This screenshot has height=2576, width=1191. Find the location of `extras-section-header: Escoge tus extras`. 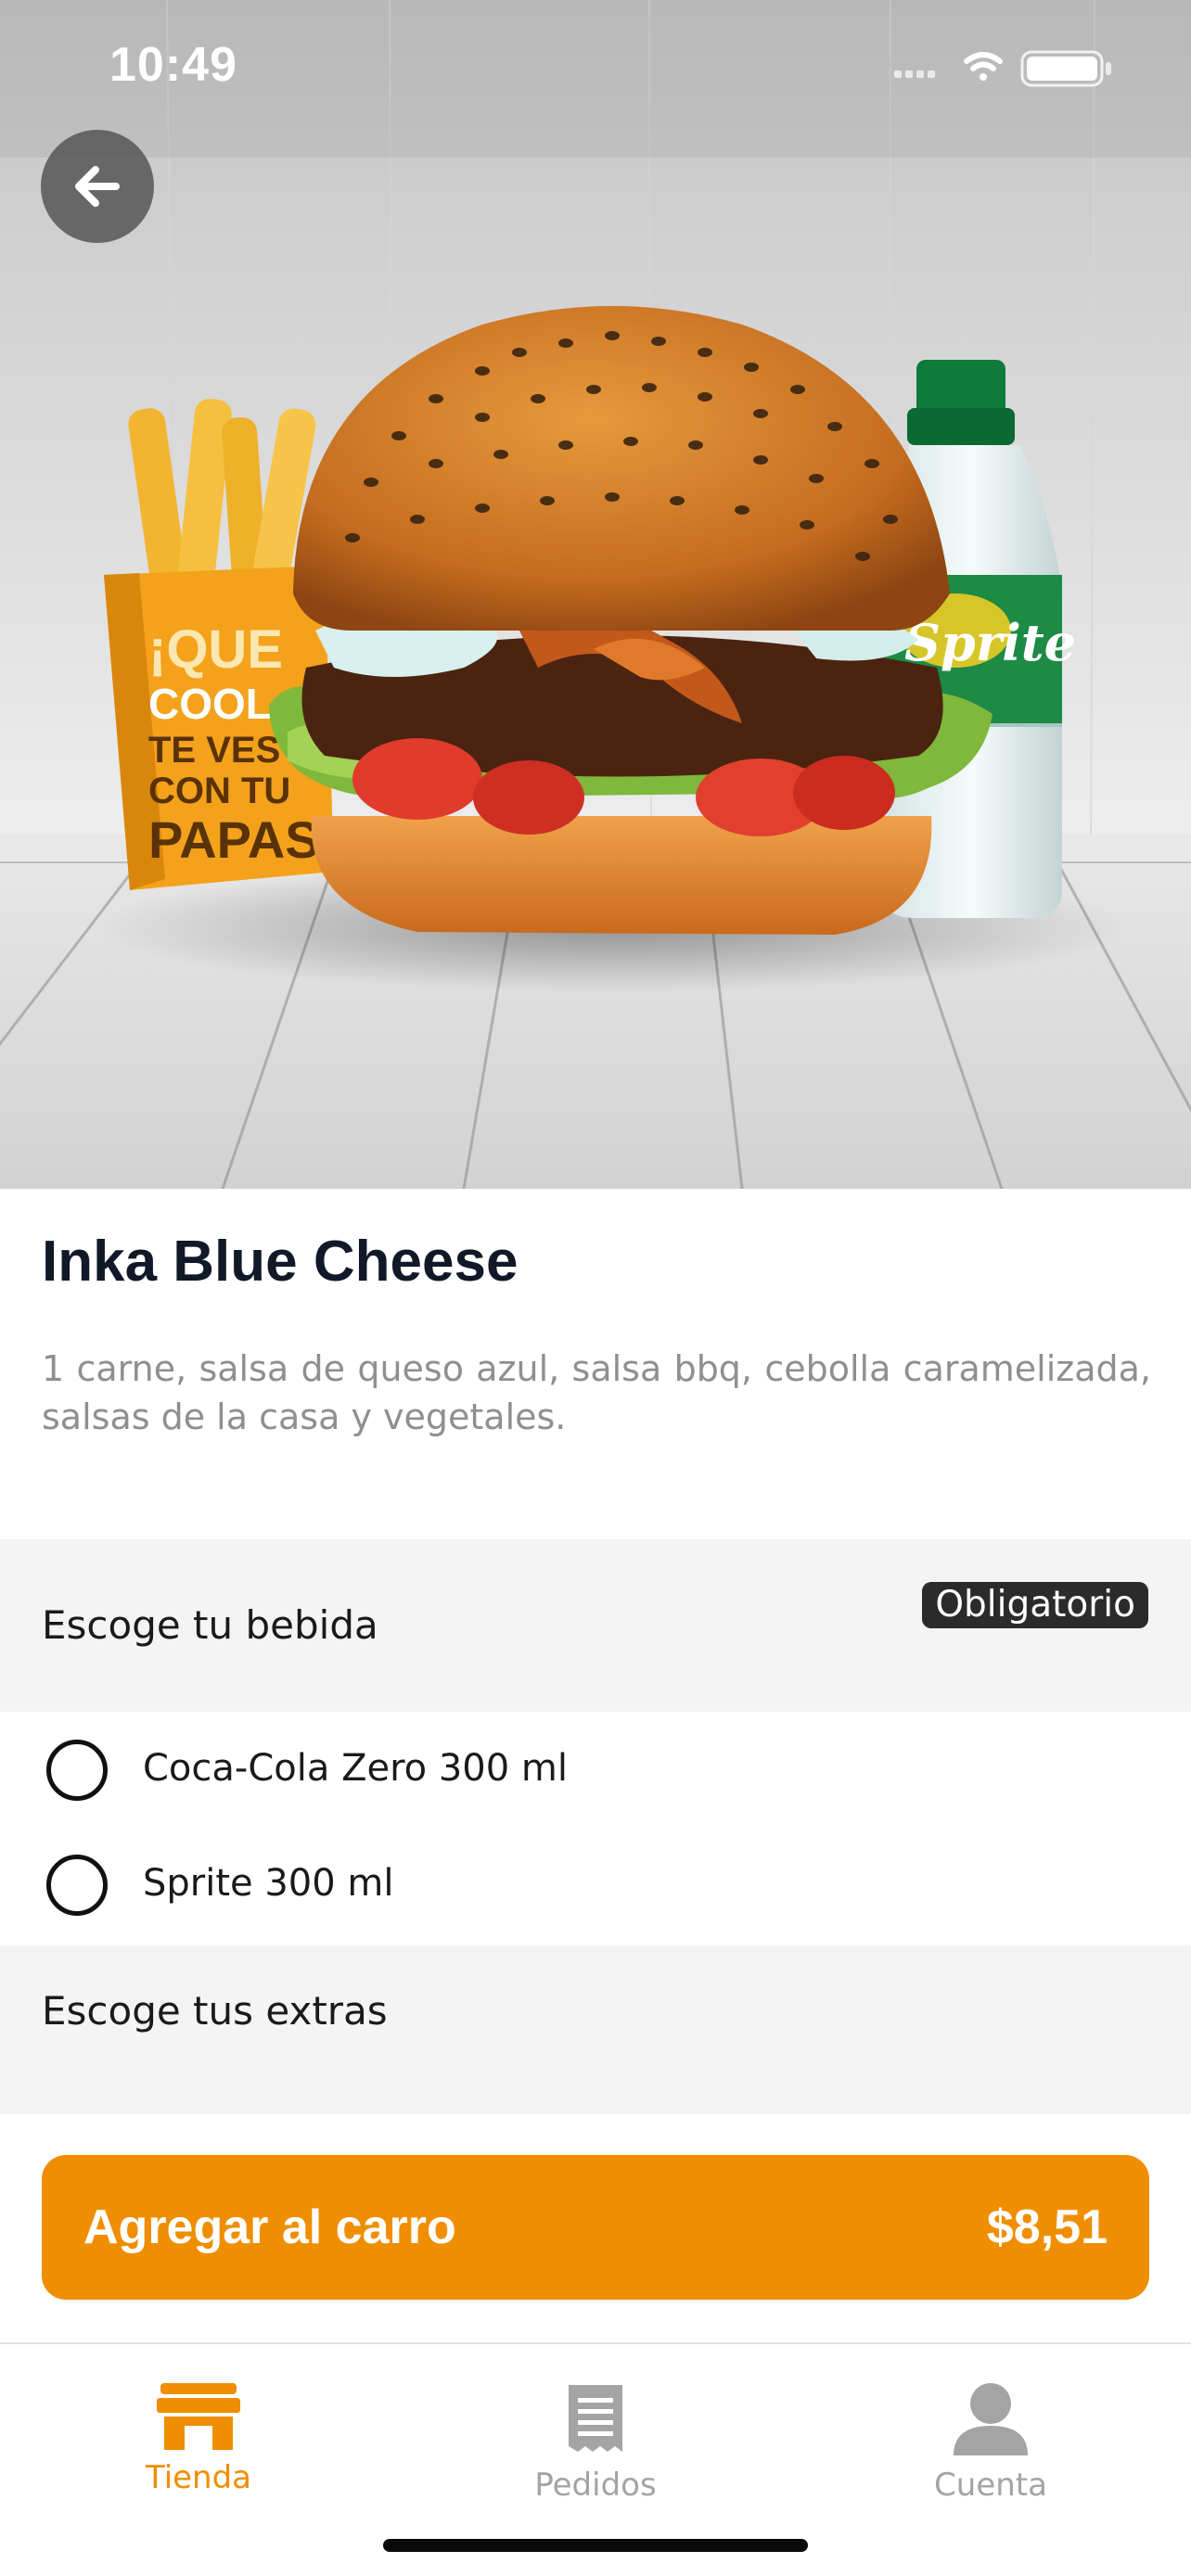

extras-section-header: Escoge tus extras is located at coordinates (595, 2030).